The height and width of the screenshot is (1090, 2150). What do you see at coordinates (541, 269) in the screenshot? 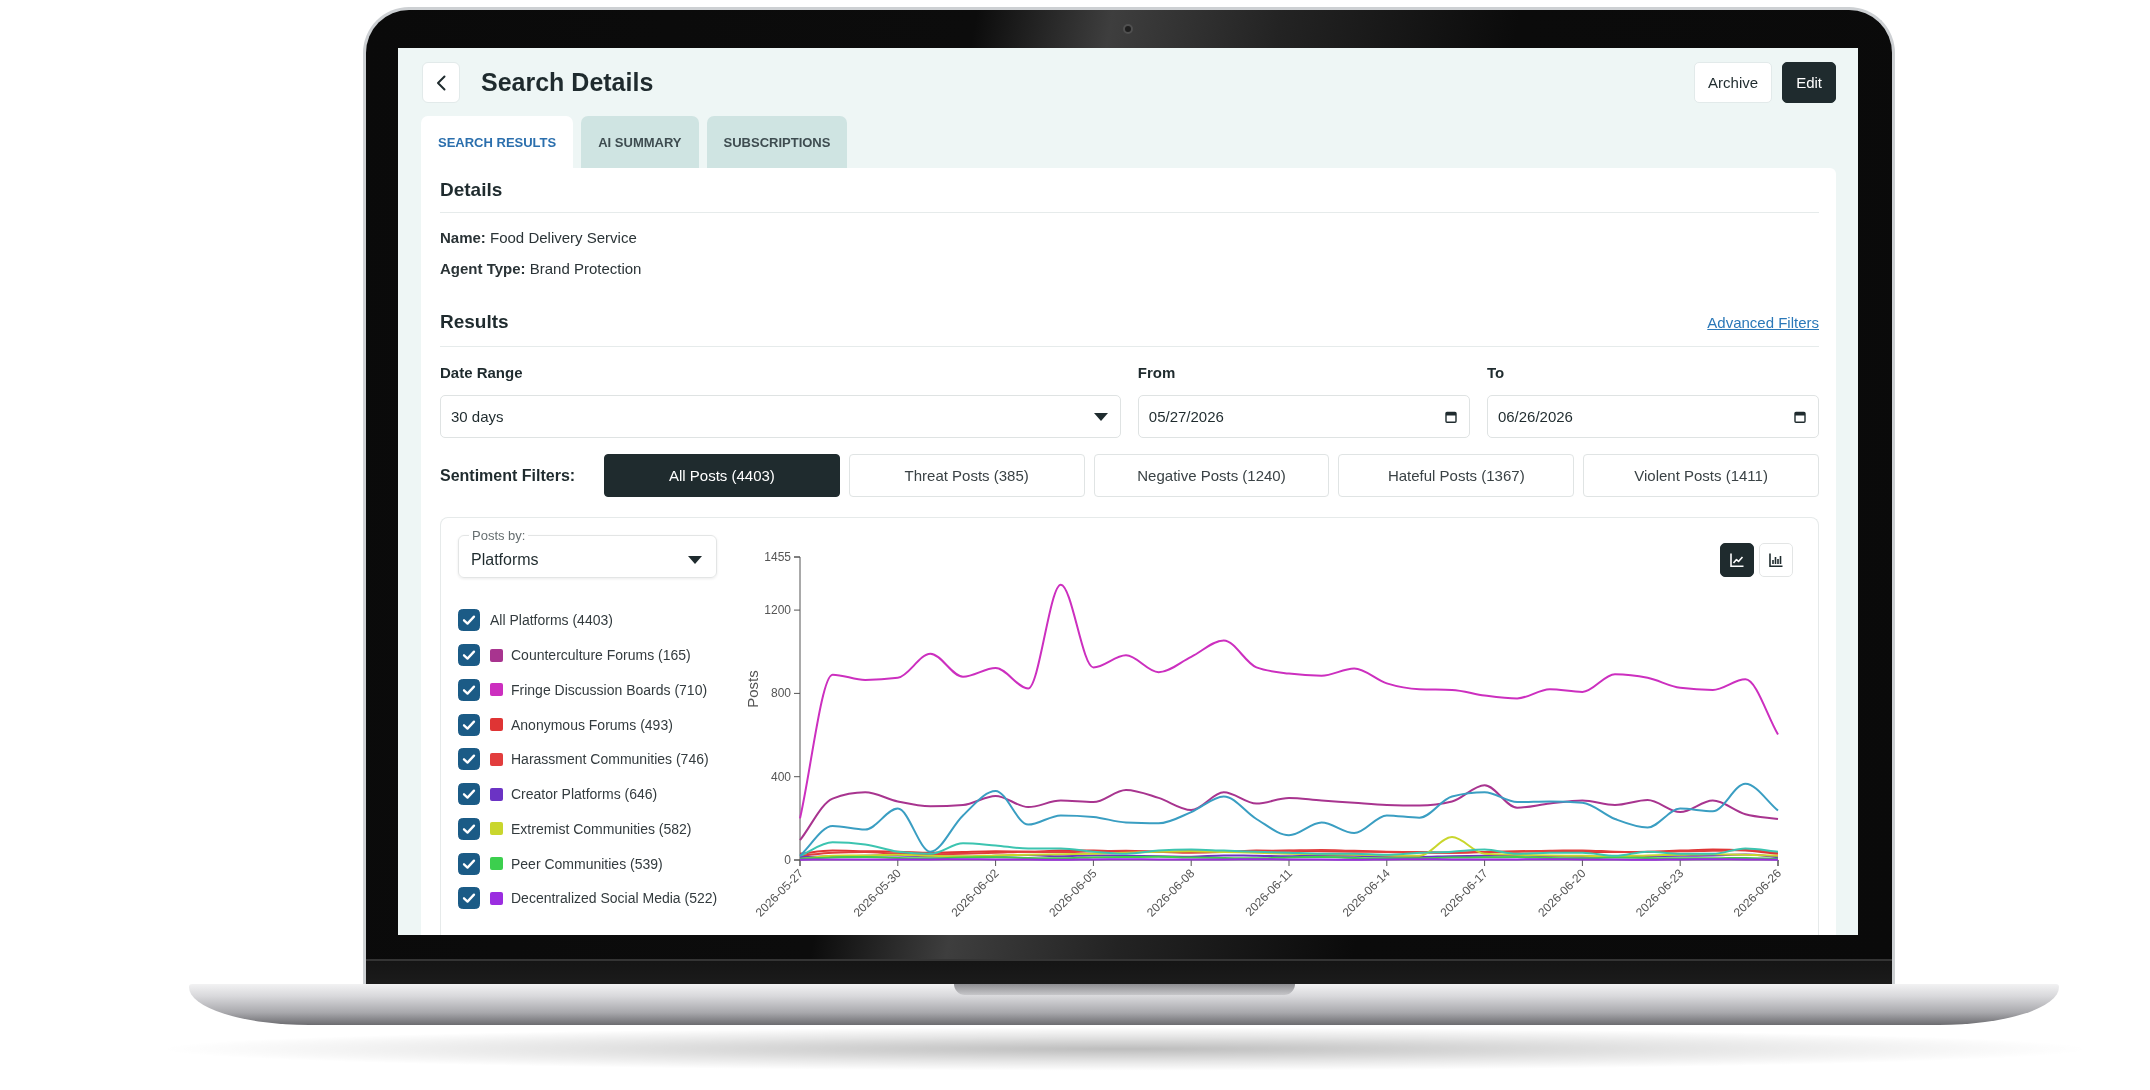
I see `detail-text: Agent Type: Brand Protection` at bounding box center [541, 269].